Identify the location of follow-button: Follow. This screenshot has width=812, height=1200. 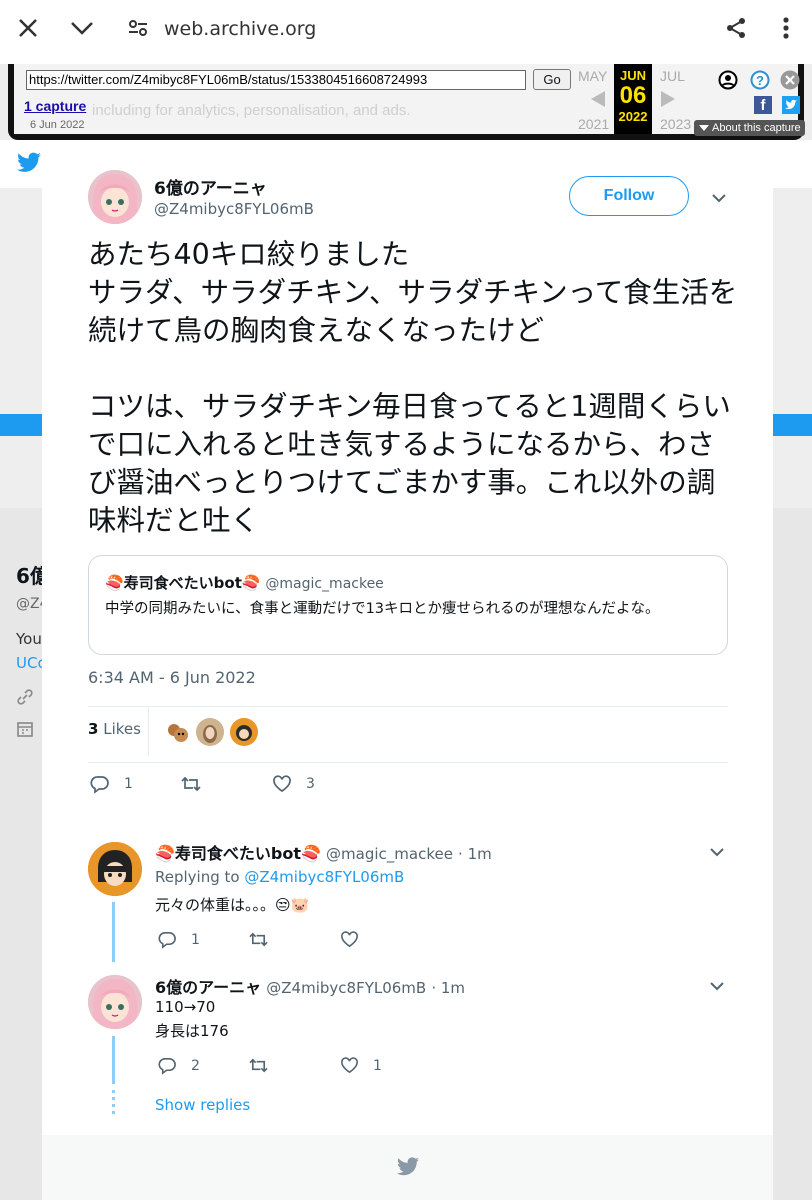
(629, 196).